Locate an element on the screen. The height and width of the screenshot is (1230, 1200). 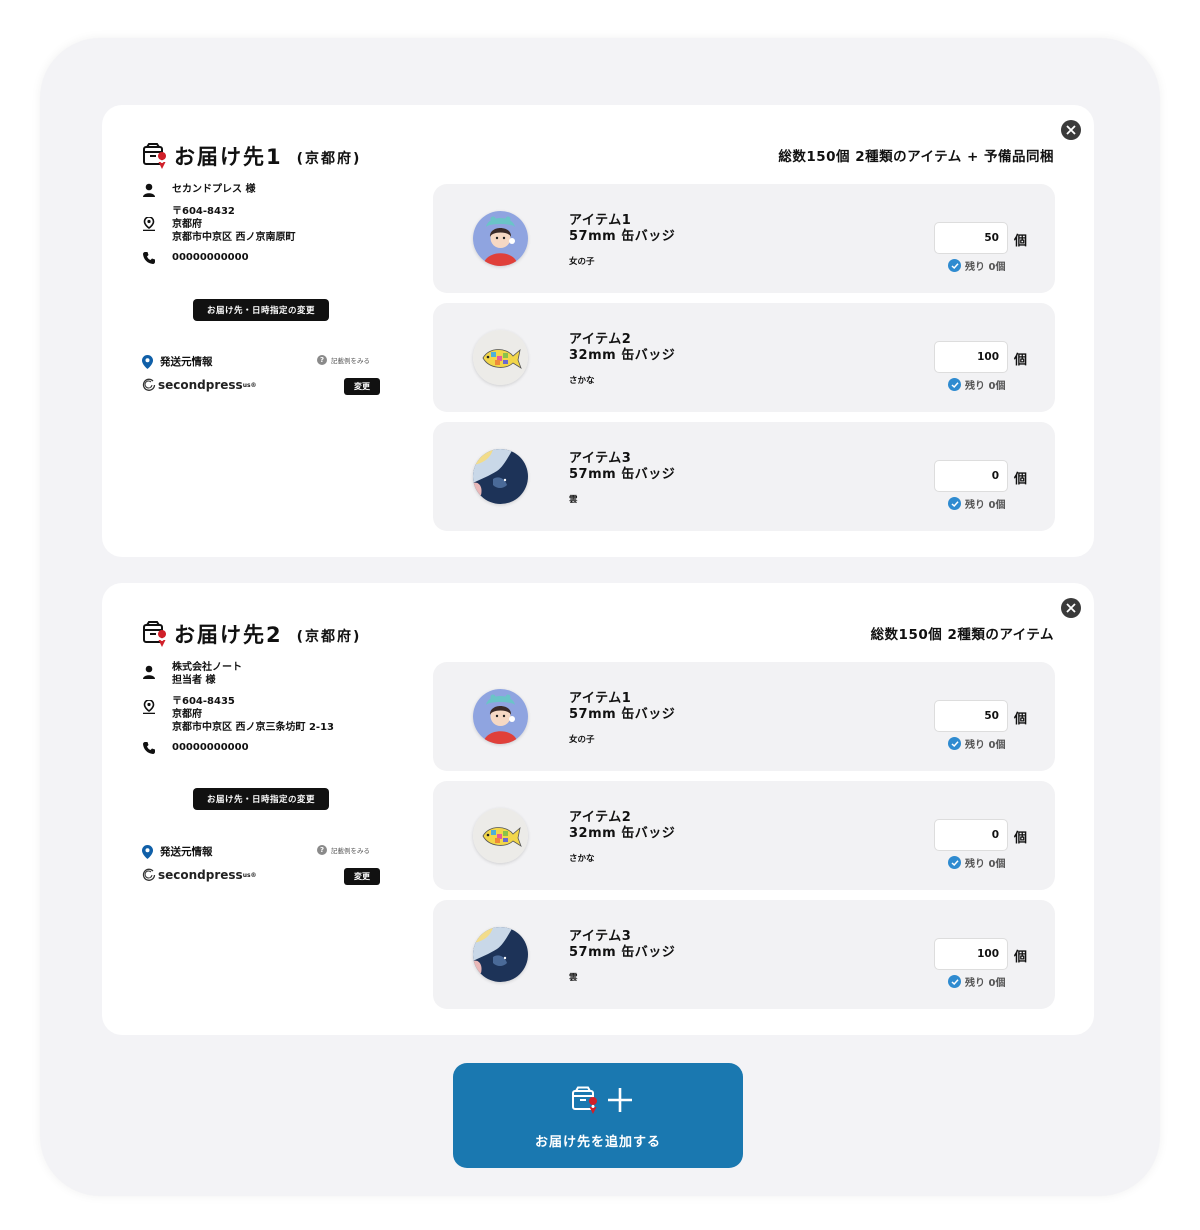
postal-code: 〒604-8432 is located at coordinates (203, 211).